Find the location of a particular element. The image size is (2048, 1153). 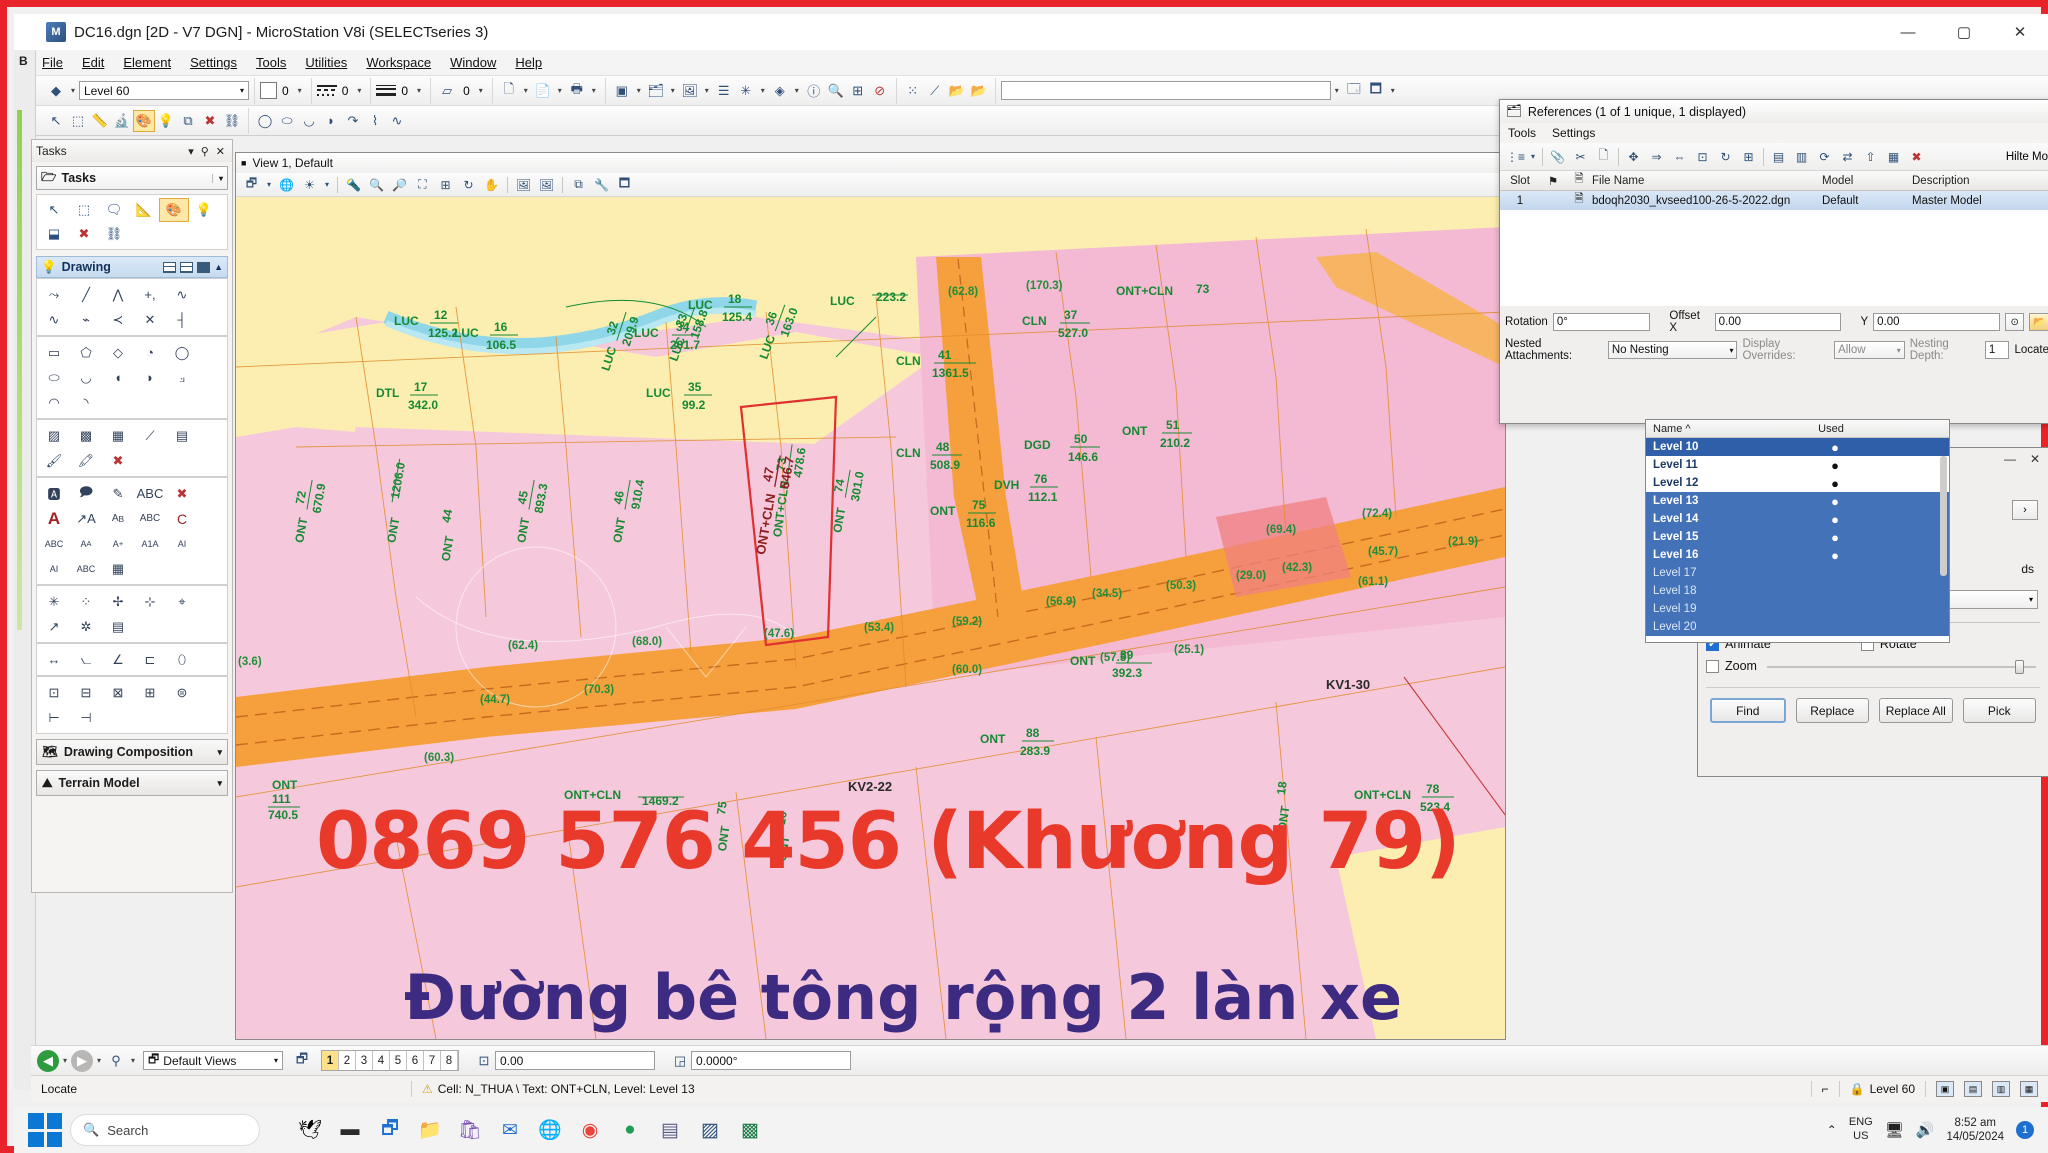

tool-text-grid: ▦ is located at coordinates (118, 568).